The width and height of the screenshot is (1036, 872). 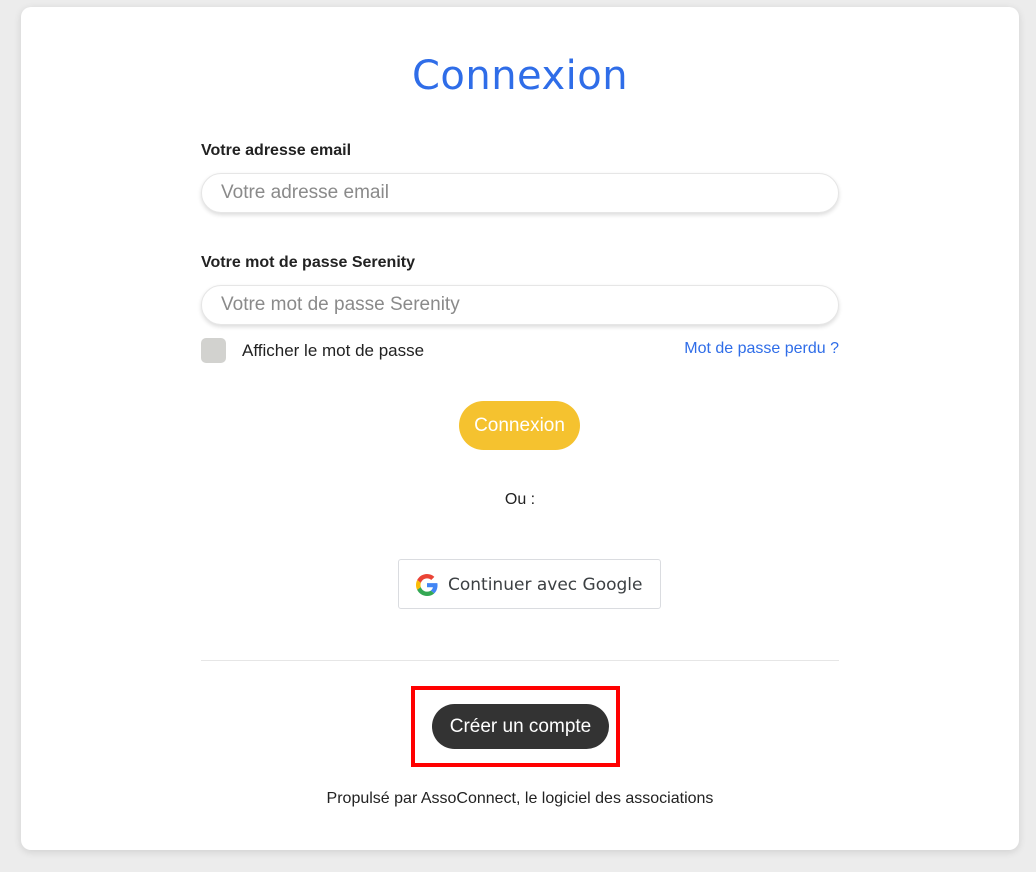 What do you see at coordinates (520, 726) in the screenshot?
I see `create-account-button: Créer un compte` at bounding box center [520, 726].